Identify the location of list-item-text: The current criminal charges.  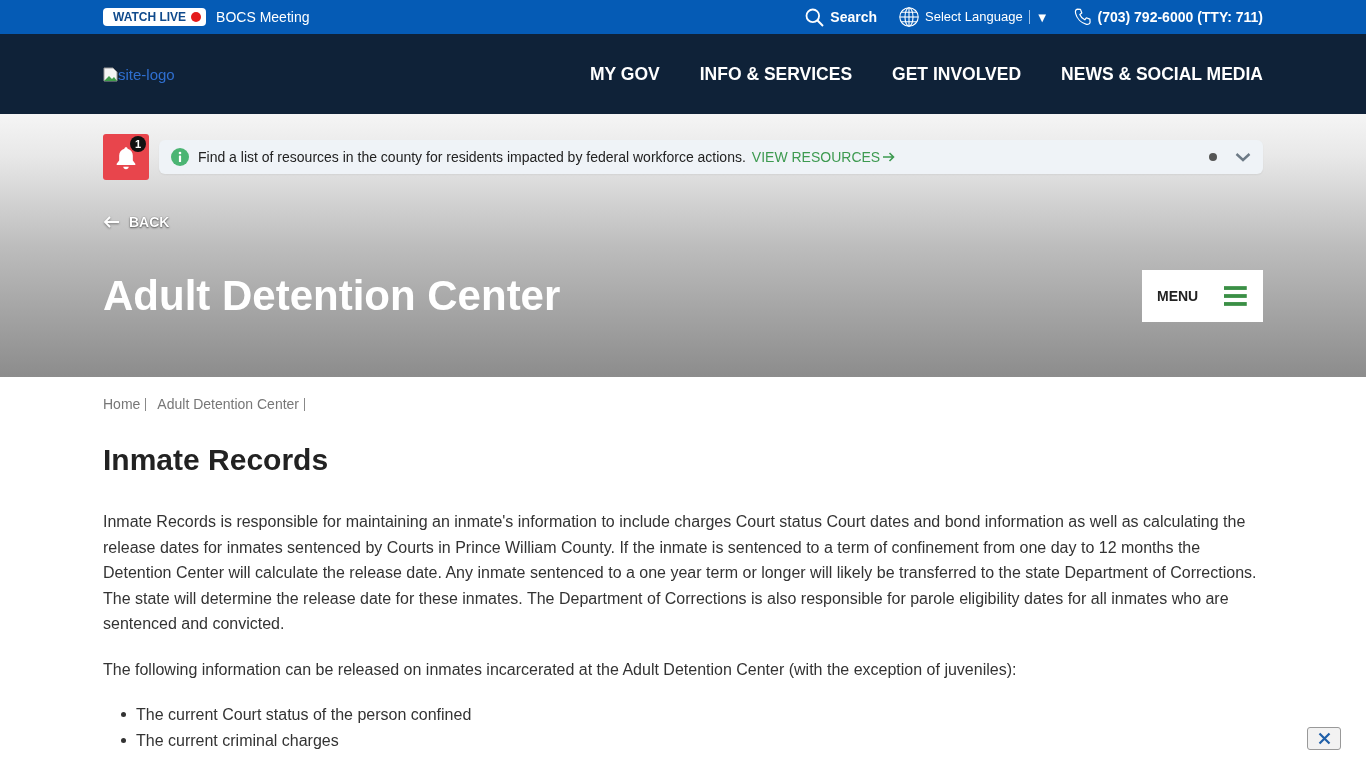
(237, 740).